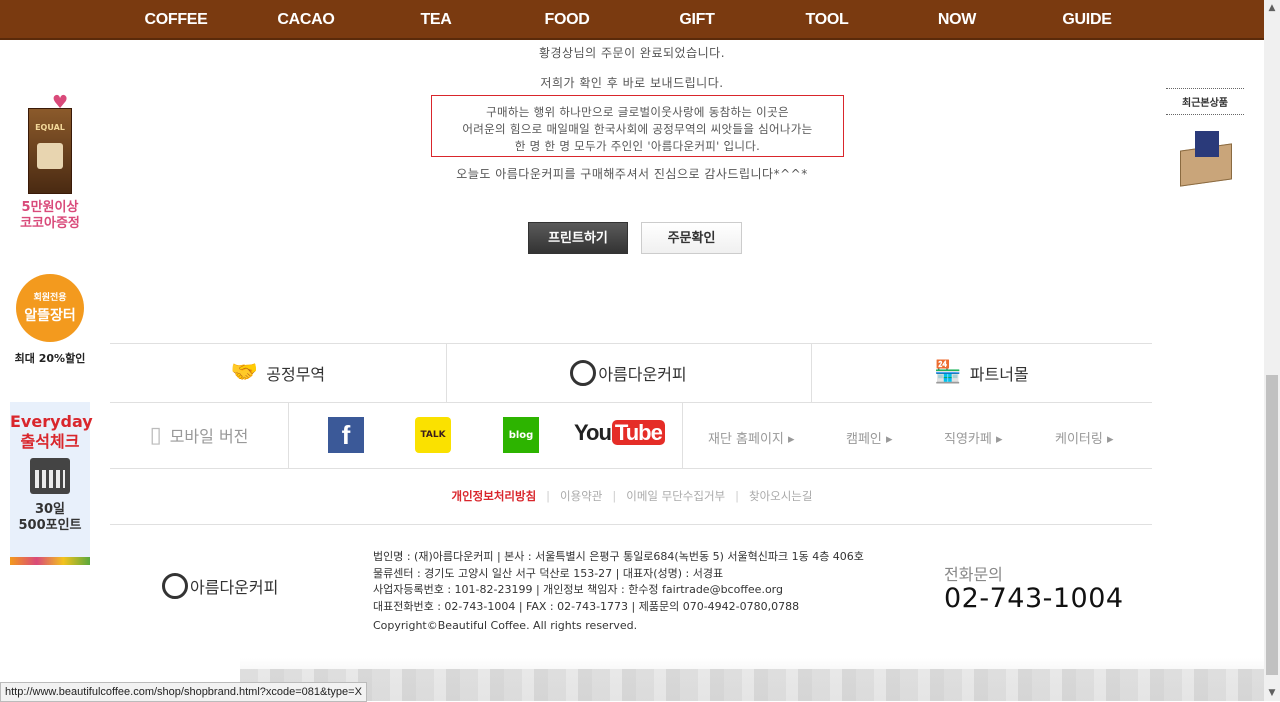  I want to click on footer-logo-text: 아름다운커피, so click(234, 587).